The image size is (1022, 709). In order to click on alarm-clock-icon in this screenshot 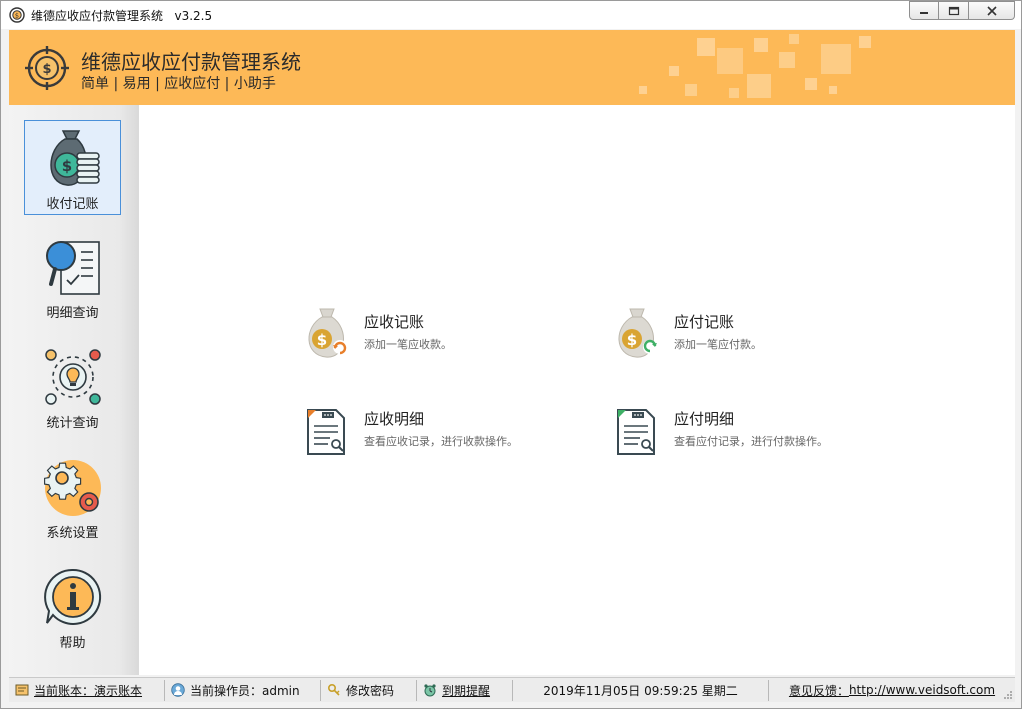, I will do `click(430, 690)`.